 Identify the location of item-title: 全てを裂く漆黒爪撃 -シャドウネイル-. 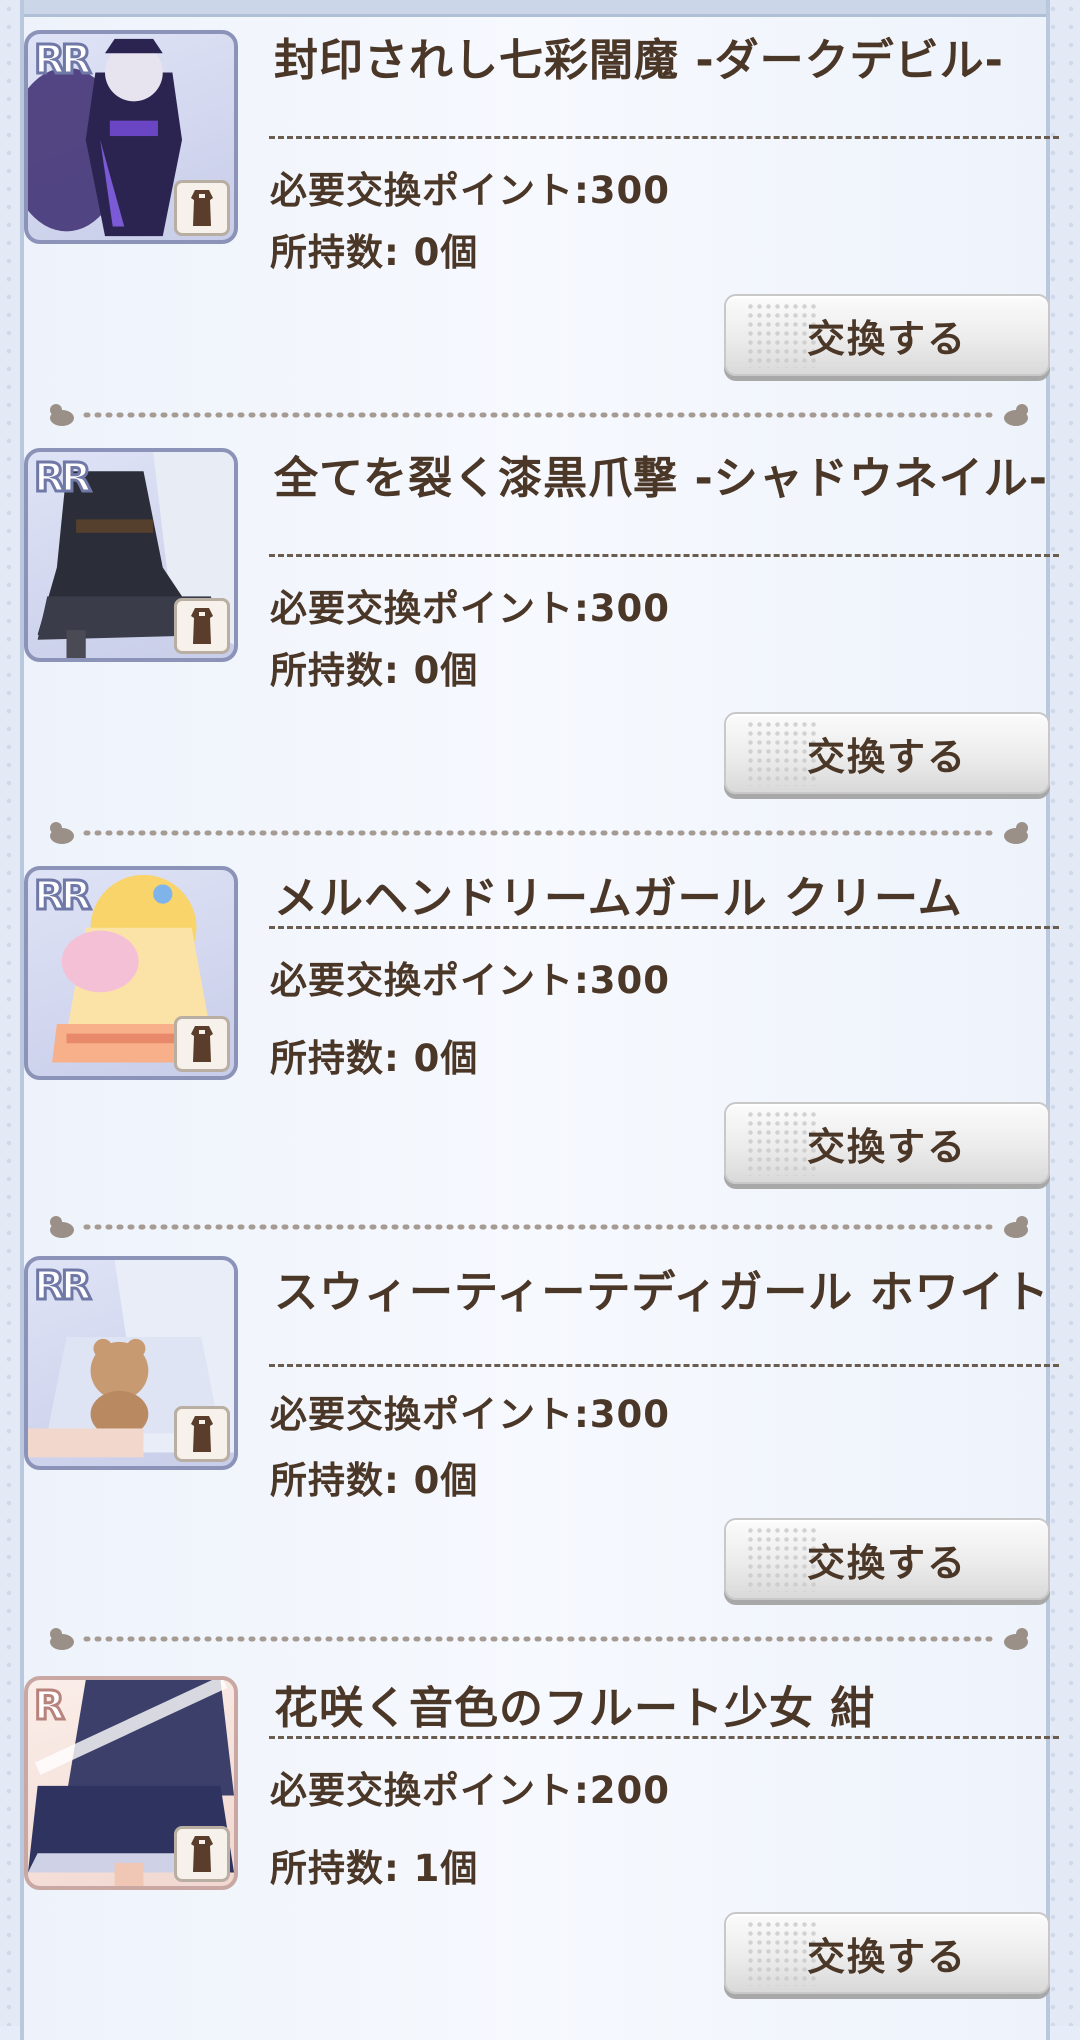
(661, 478).